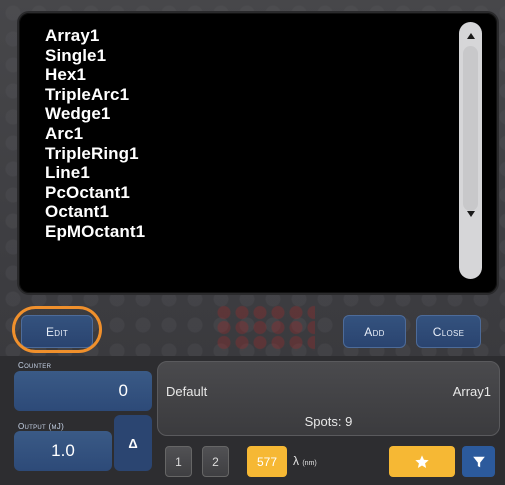  What do you see at coordinates (255, 173) in the screenshot?
I see `list-item: Line1` at bounding box center [255, 173].